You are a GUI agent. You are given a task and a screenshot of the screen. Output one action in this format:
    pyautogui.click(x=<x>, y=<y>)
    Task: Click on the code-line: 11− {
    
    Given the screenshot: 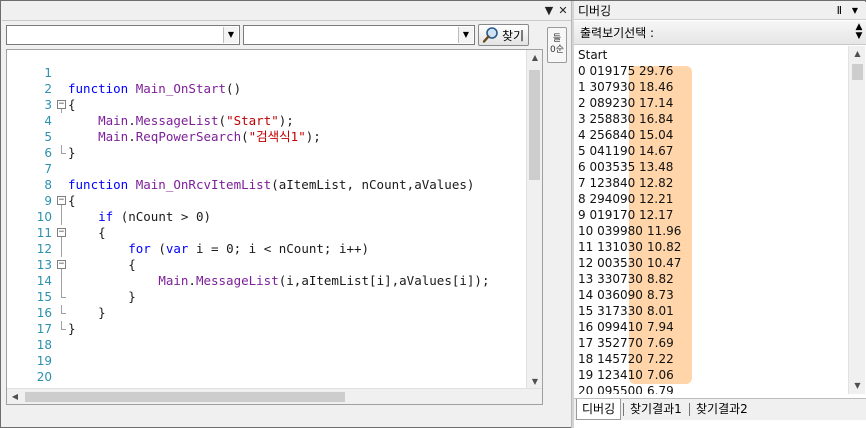 What is the action you would take?
    pyautogui.click(x=274, y=233)
    